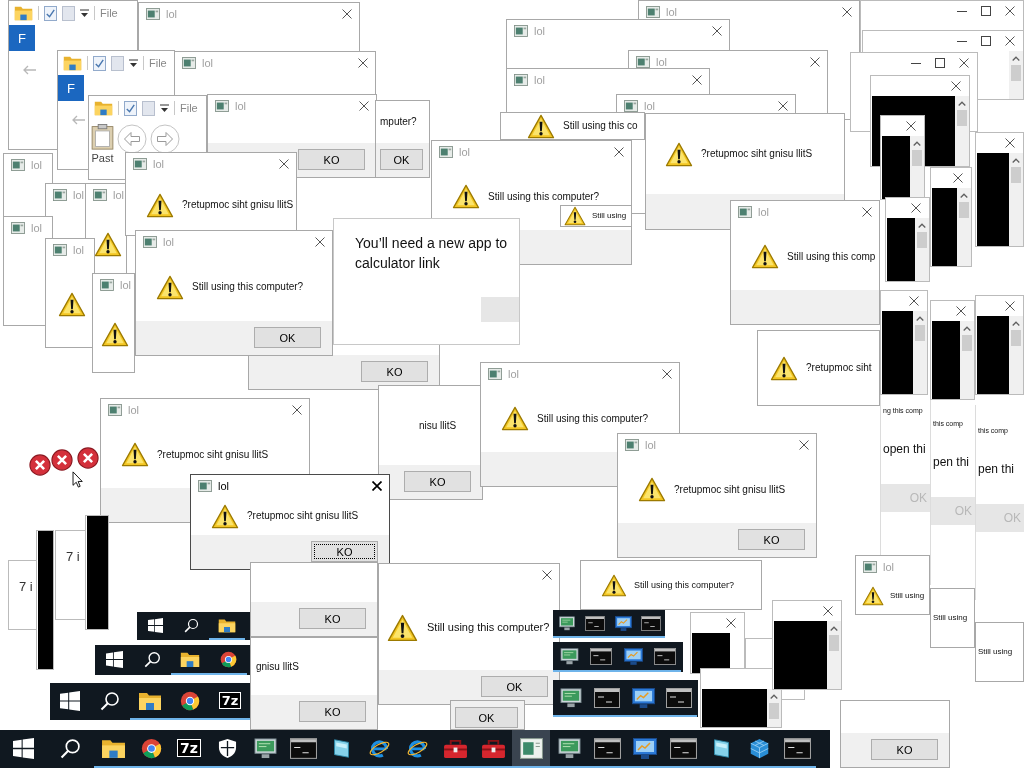  What do you see at coordinates (165, 139) in the screenshot?
I see `forward-icon` at bounding box center [165, 139].